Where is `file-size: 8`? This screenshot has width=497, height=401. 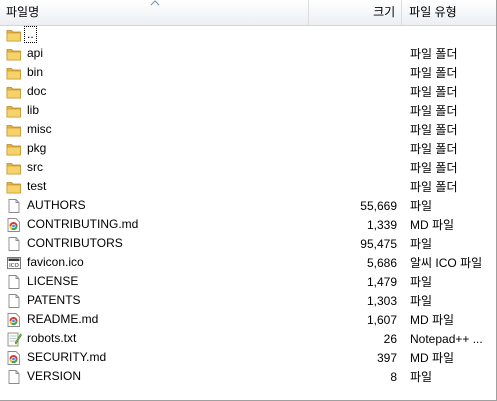
file-size: 8 is located at coordinates (393, 376).